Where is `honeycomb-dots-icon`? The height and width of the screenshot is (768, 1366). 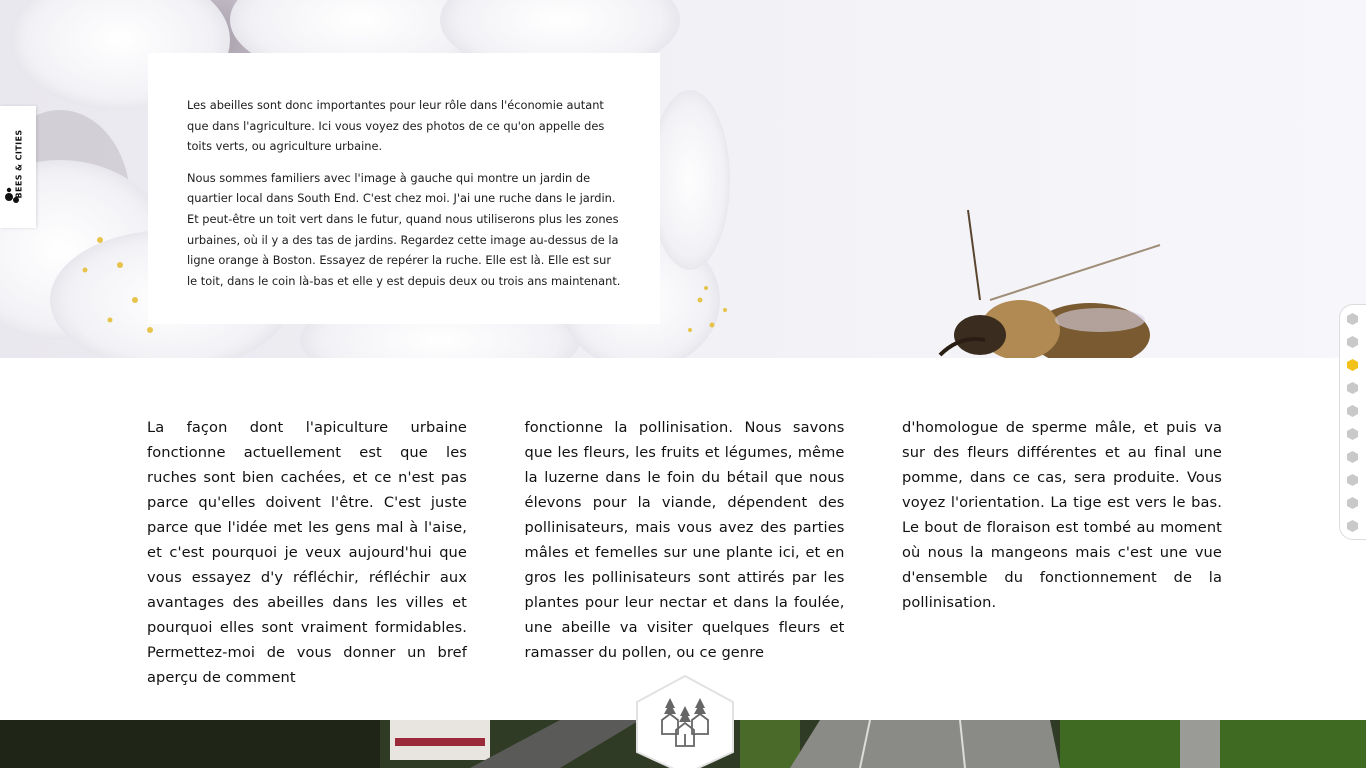 honeycomb-dots-icon is located at coordinates (12, 195).